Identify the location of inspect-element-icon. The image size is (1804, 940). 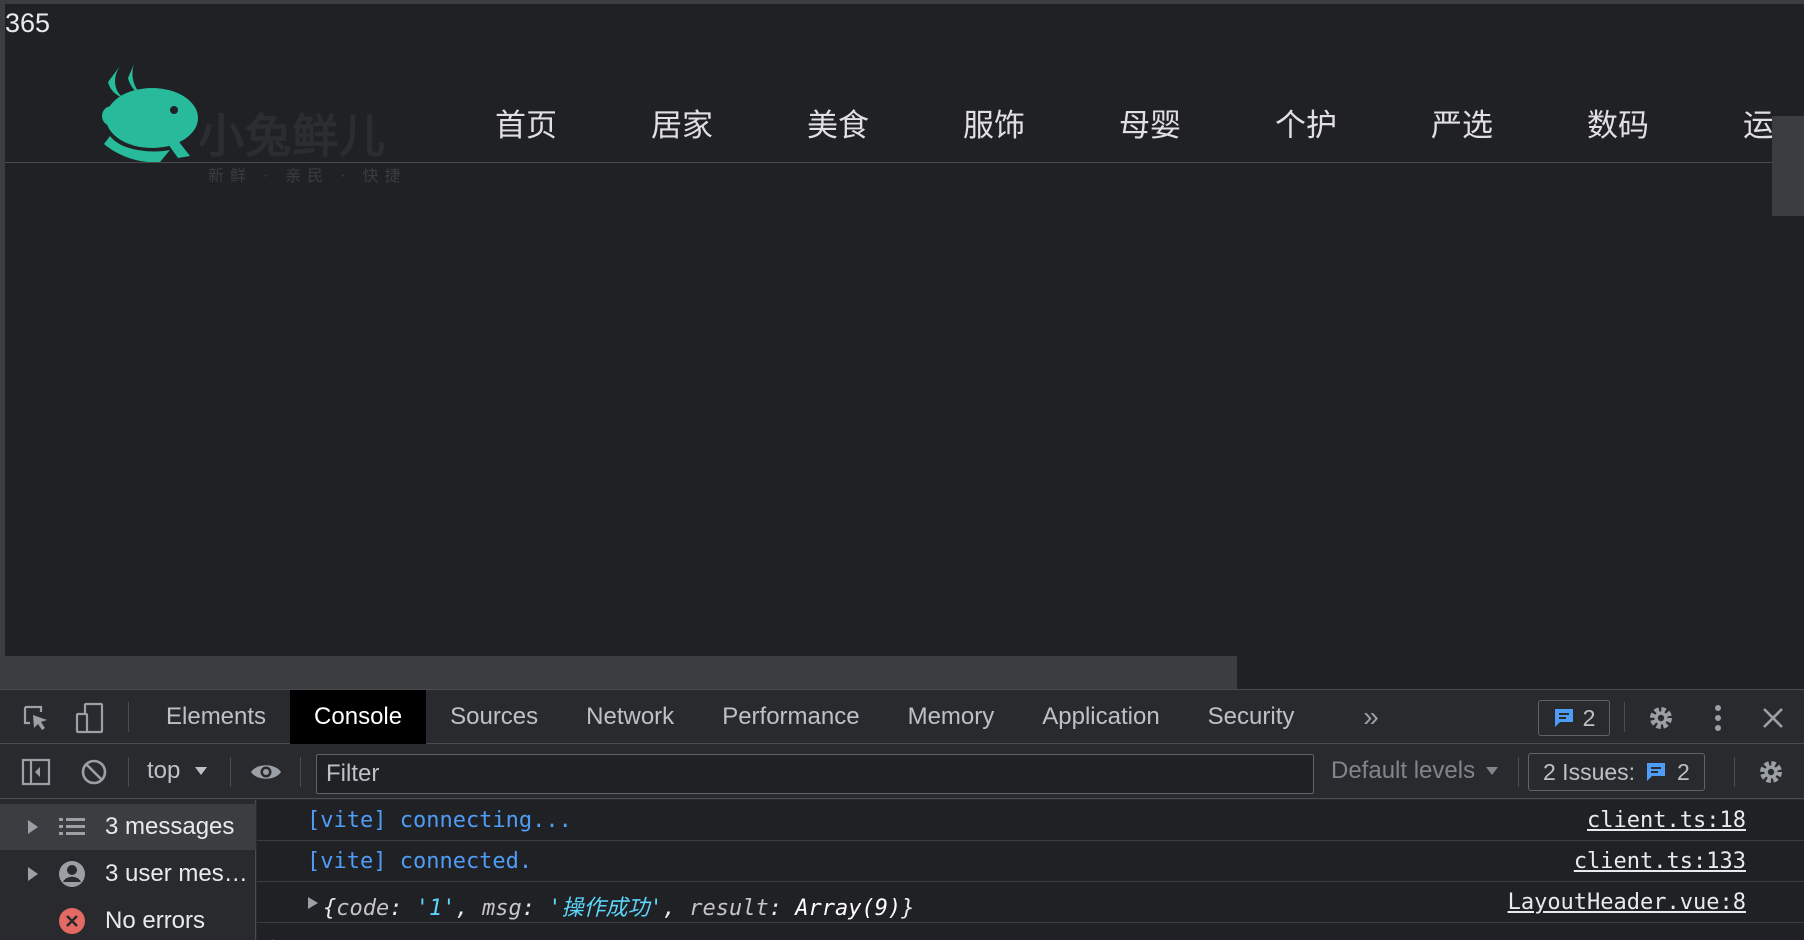
(36, 718).